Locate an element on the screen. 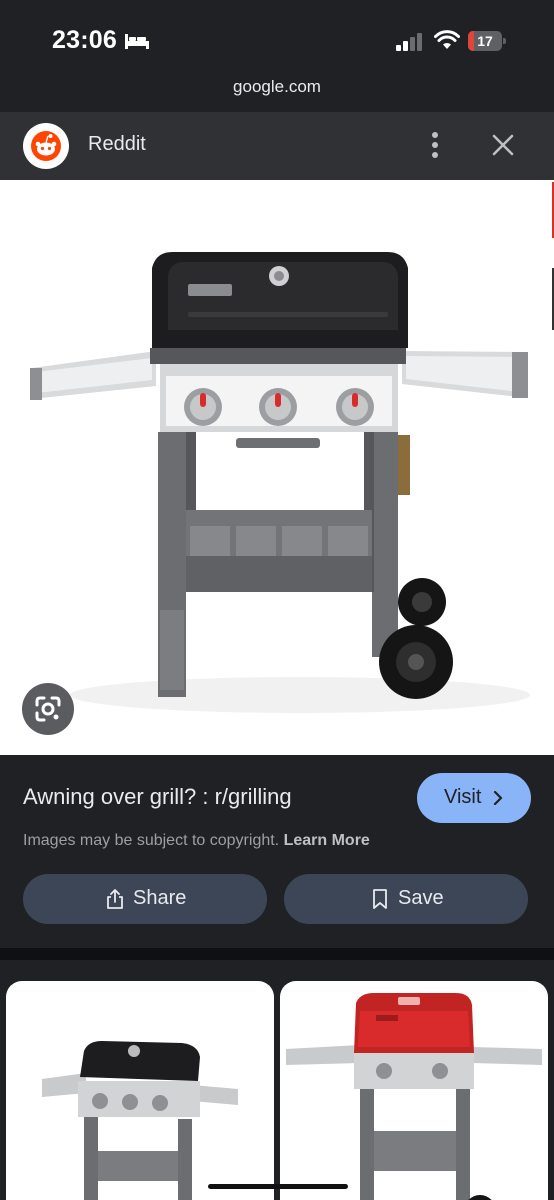 This screenshot has width=554, height=1200. section-divider is located at coordinates (277, 954).